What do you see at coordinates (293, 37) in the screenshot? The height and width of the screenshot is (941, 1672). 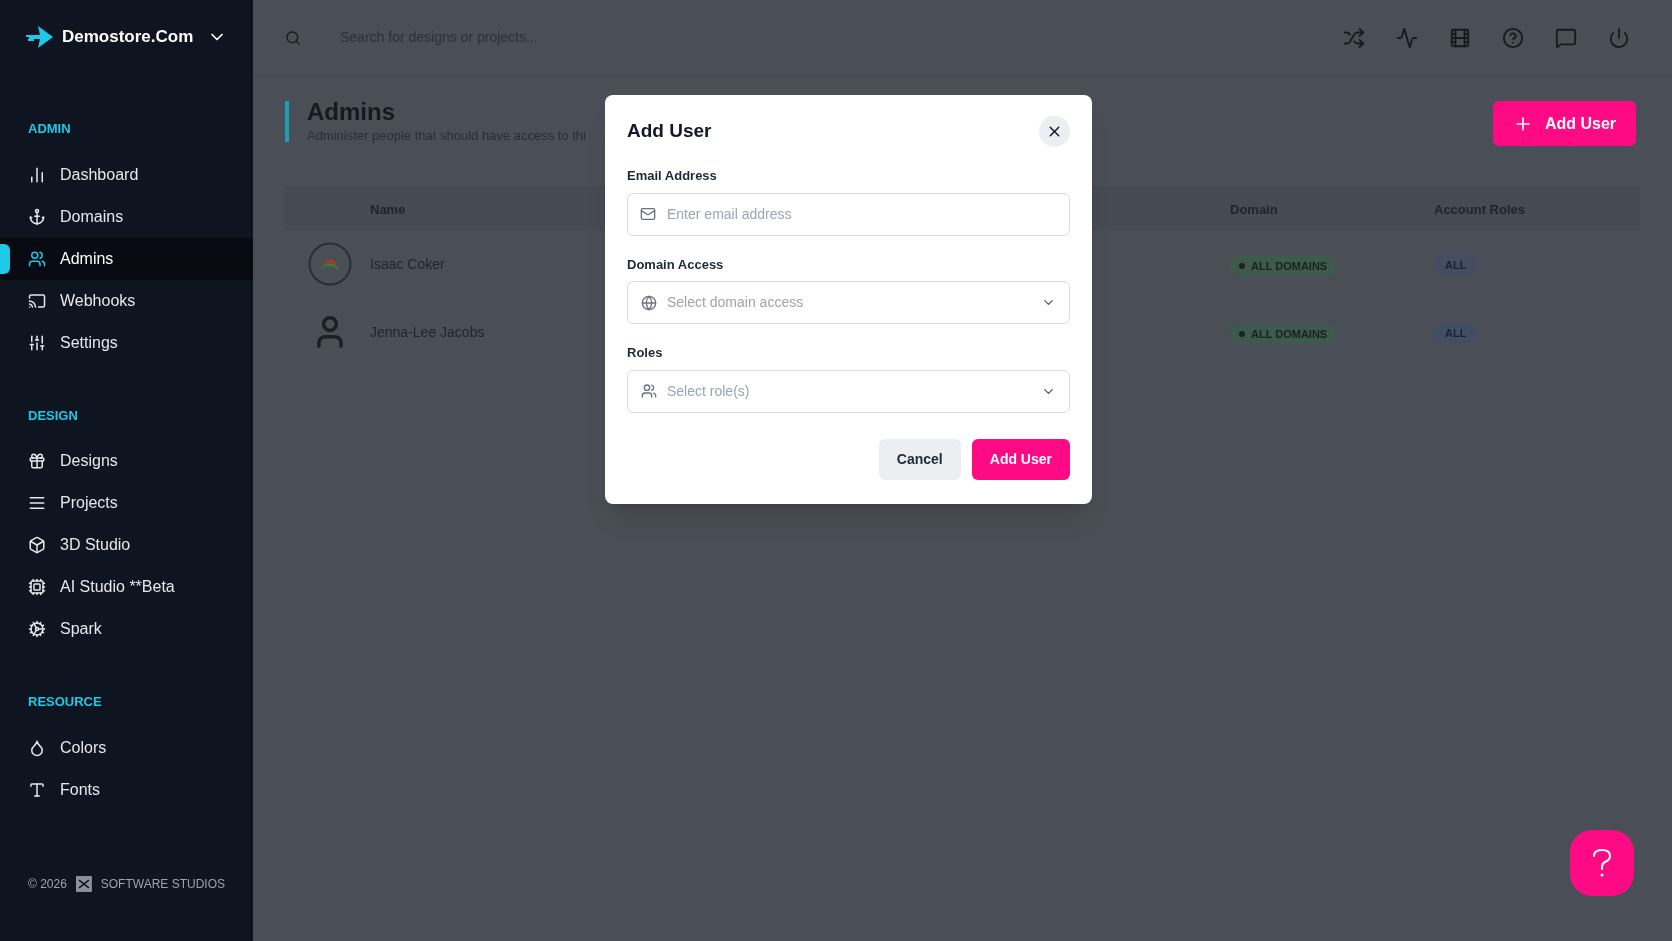 I see `search-icon` at bounding box center [293, 37].